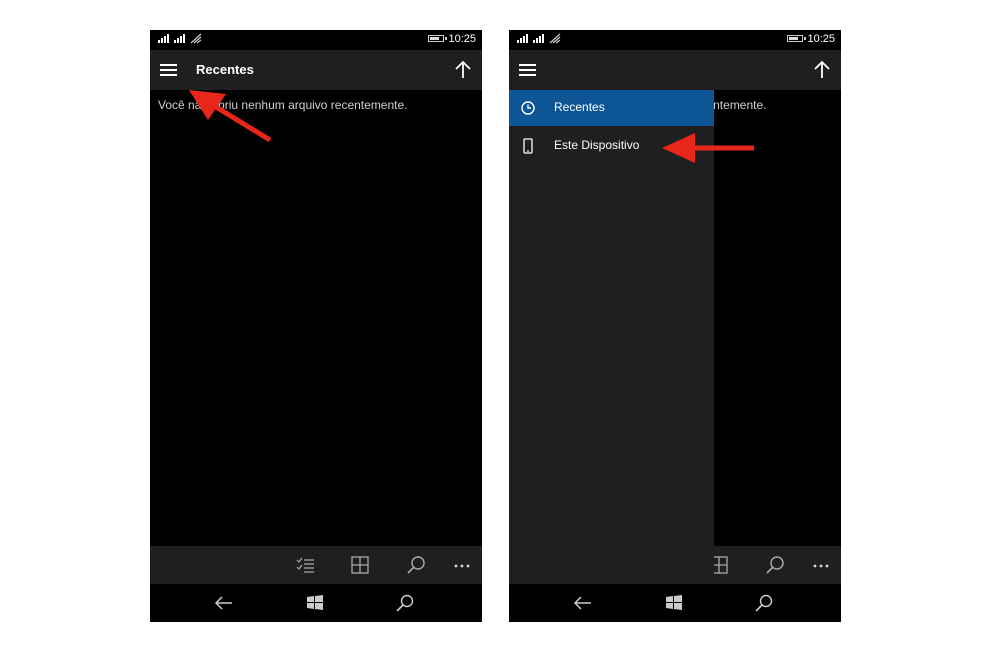  What do you see at coordinates (528, 146) in the screenshot?
I see `phone-icon` at bounding box center [528, 146].